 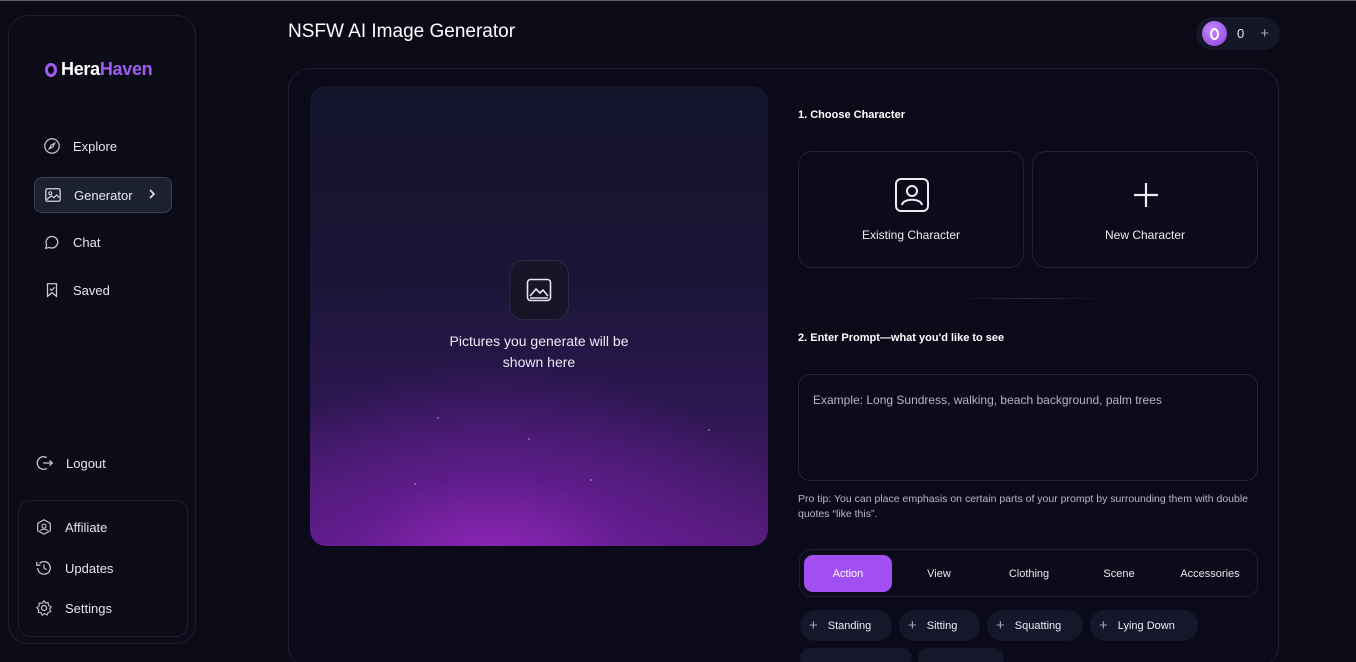 I want to click on existing-character-button: Existing Character, so click(x=911, y=209).